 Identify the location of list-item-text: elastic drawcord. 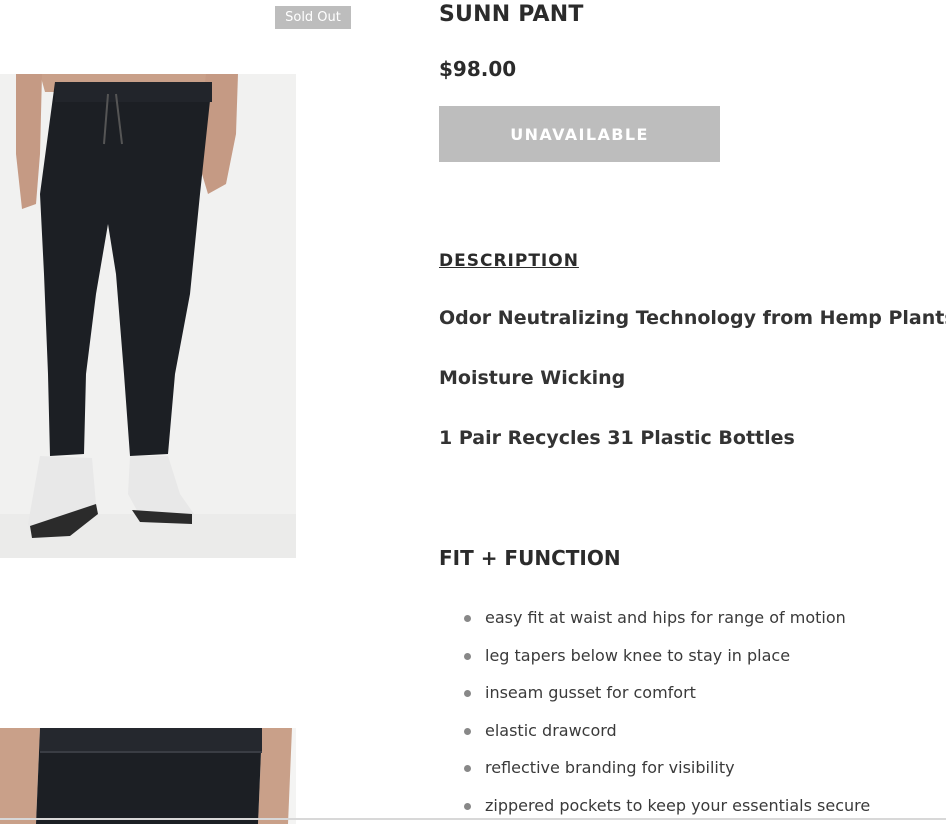
(551, 730).